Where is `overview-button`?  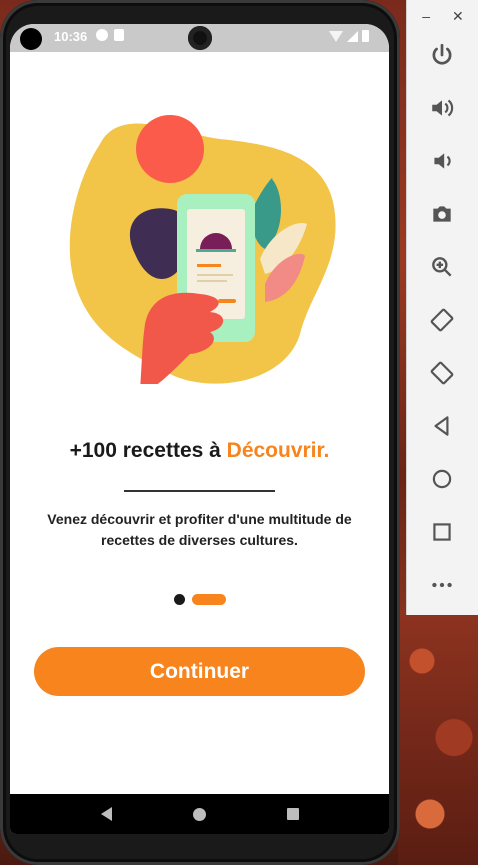
overview-button is located at coordinates (442, 532).